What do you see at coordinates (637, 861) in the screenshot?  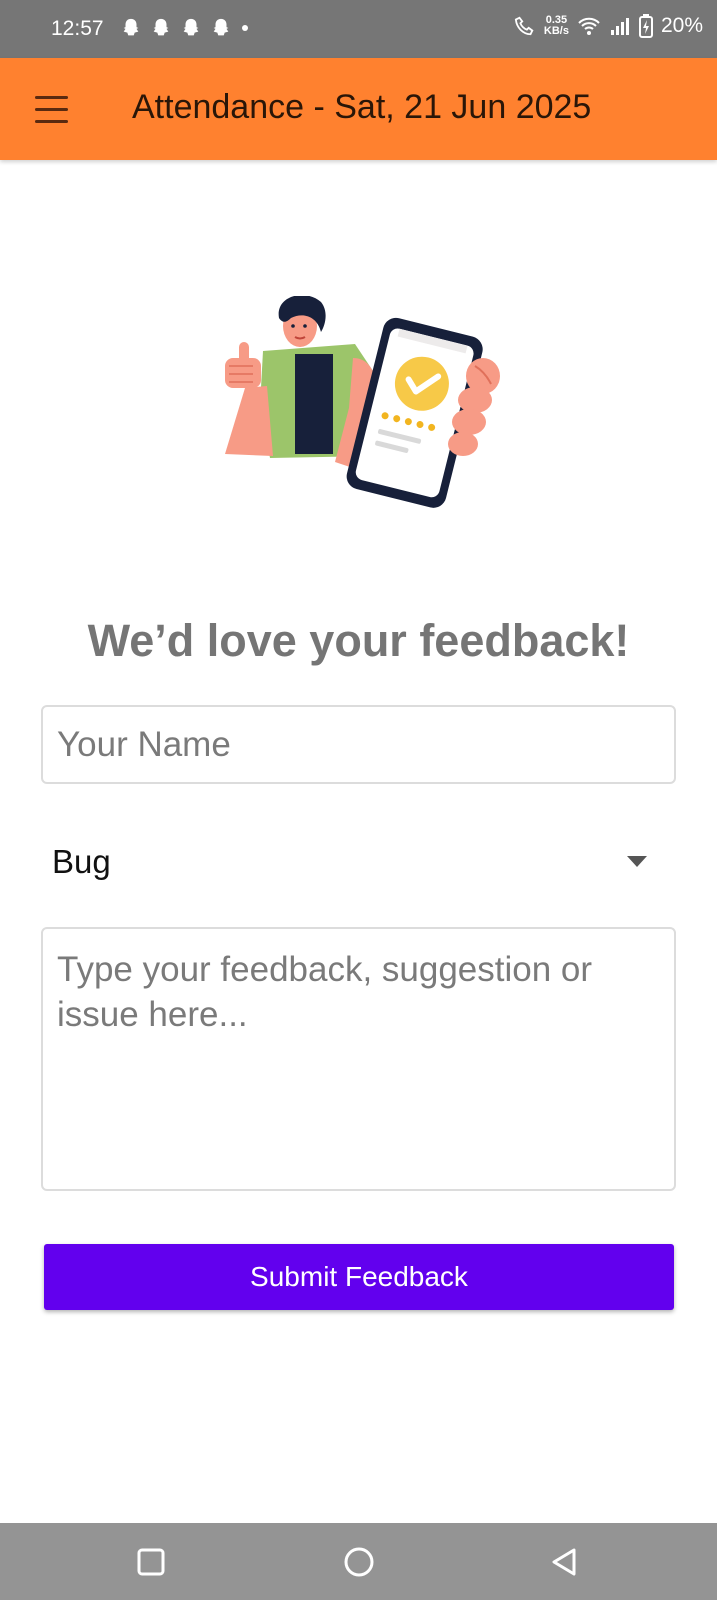 I see `dropdown-arrow-icon` at bounding box center [637, 861].